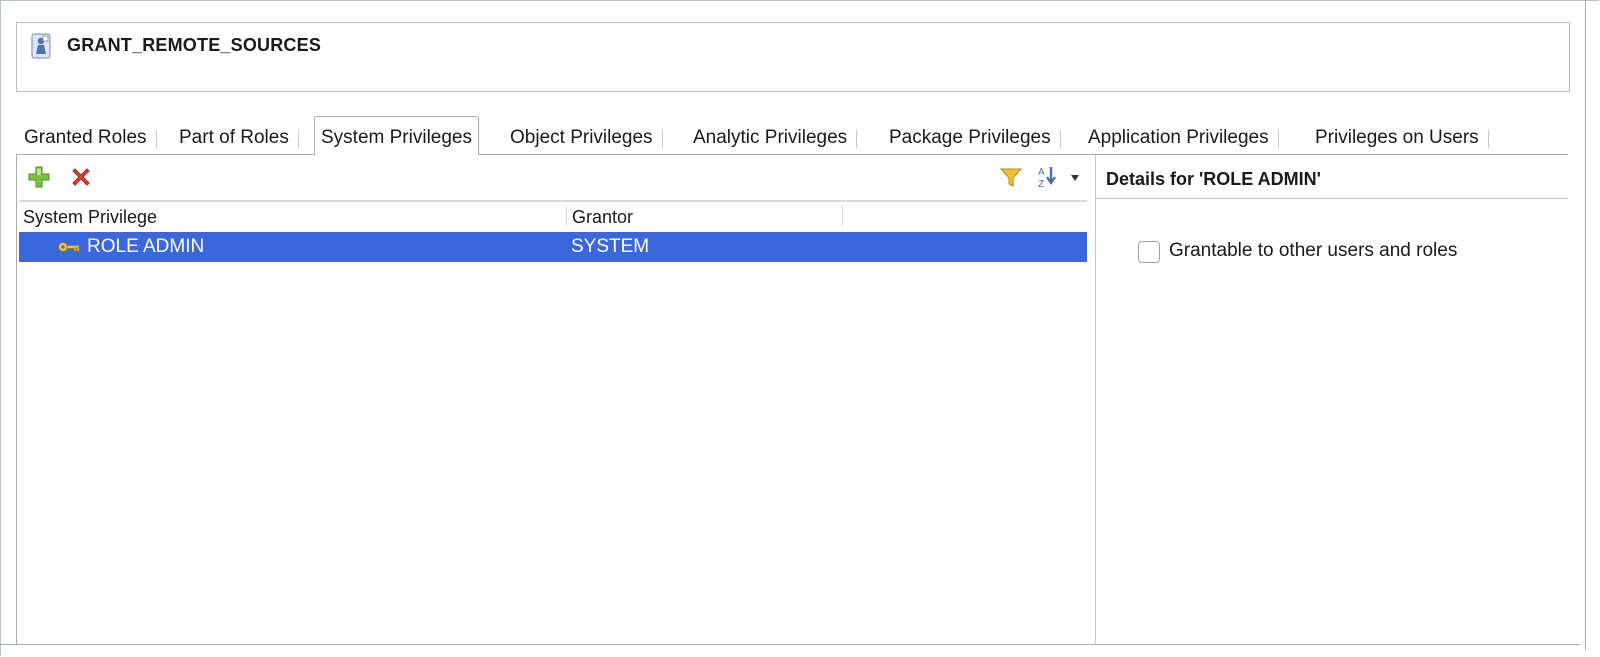 The width and height of the screenshot is (1600, 657). What do you see at coordinates (1313, 251) in the screenshot?
I see `grantable-label: Grantable to other users and roles` at bounding box center [1313, 251].